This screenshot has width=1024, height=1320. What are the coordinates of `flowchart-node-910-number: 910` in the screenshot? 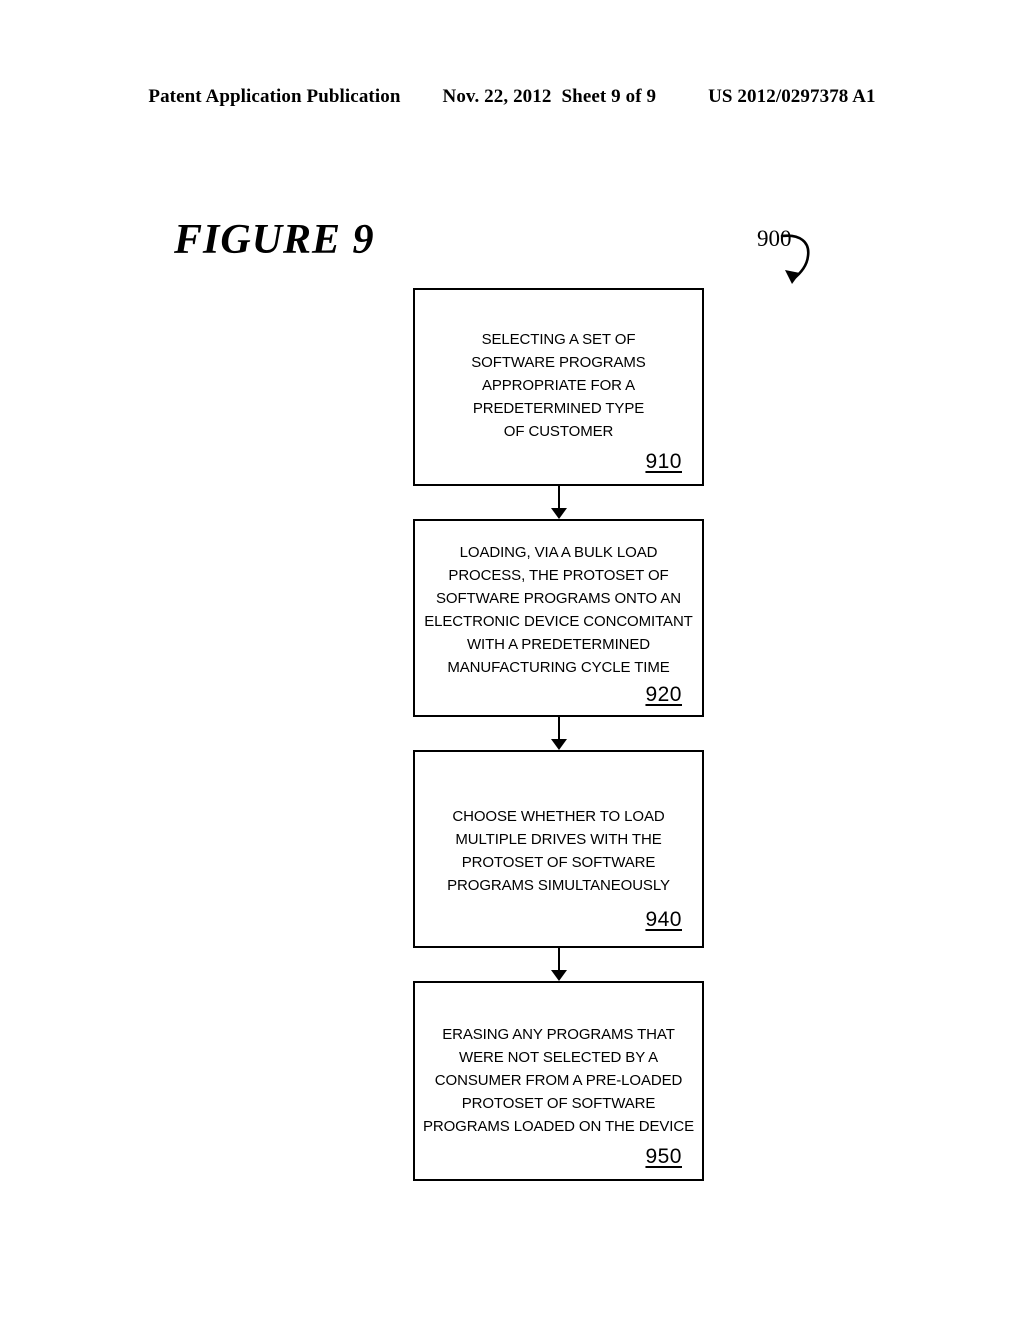 It's located at (663, 461).